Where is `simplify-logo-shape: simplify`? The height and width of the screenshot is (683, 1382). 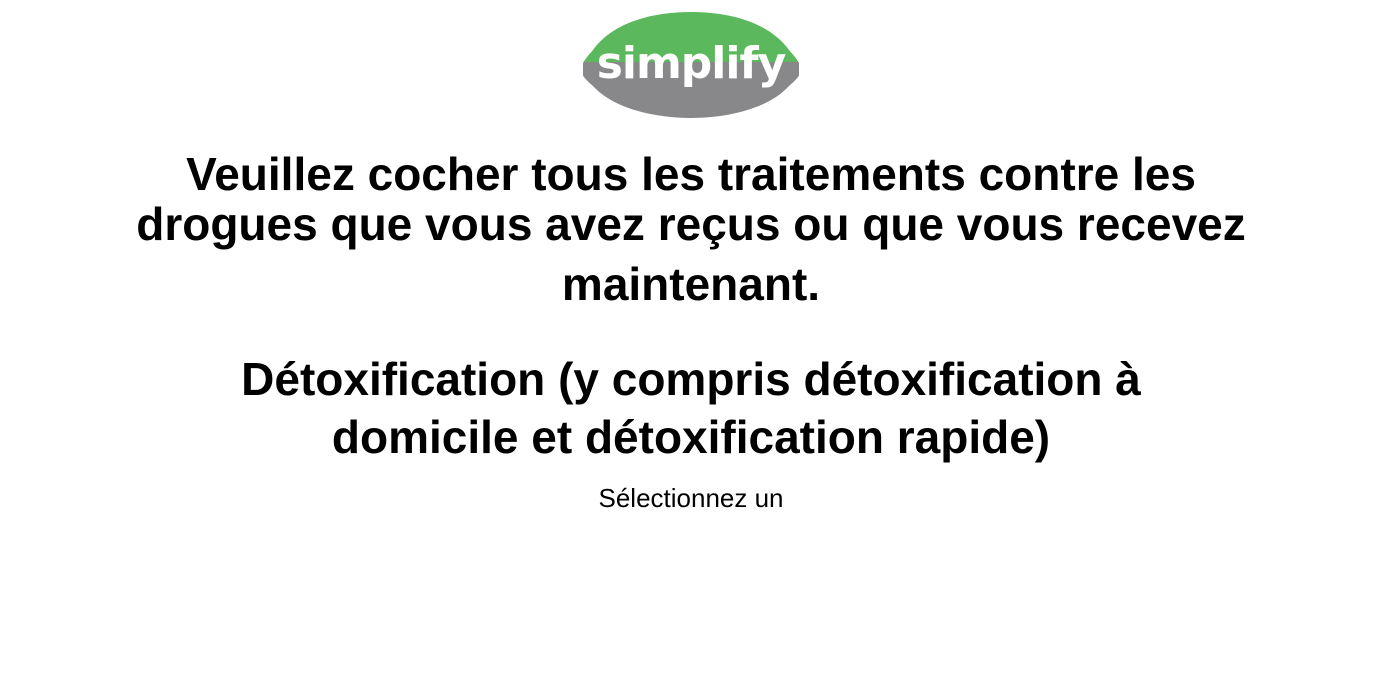 simplify-logo-shape: simplify is located at coordinates (691, 65).